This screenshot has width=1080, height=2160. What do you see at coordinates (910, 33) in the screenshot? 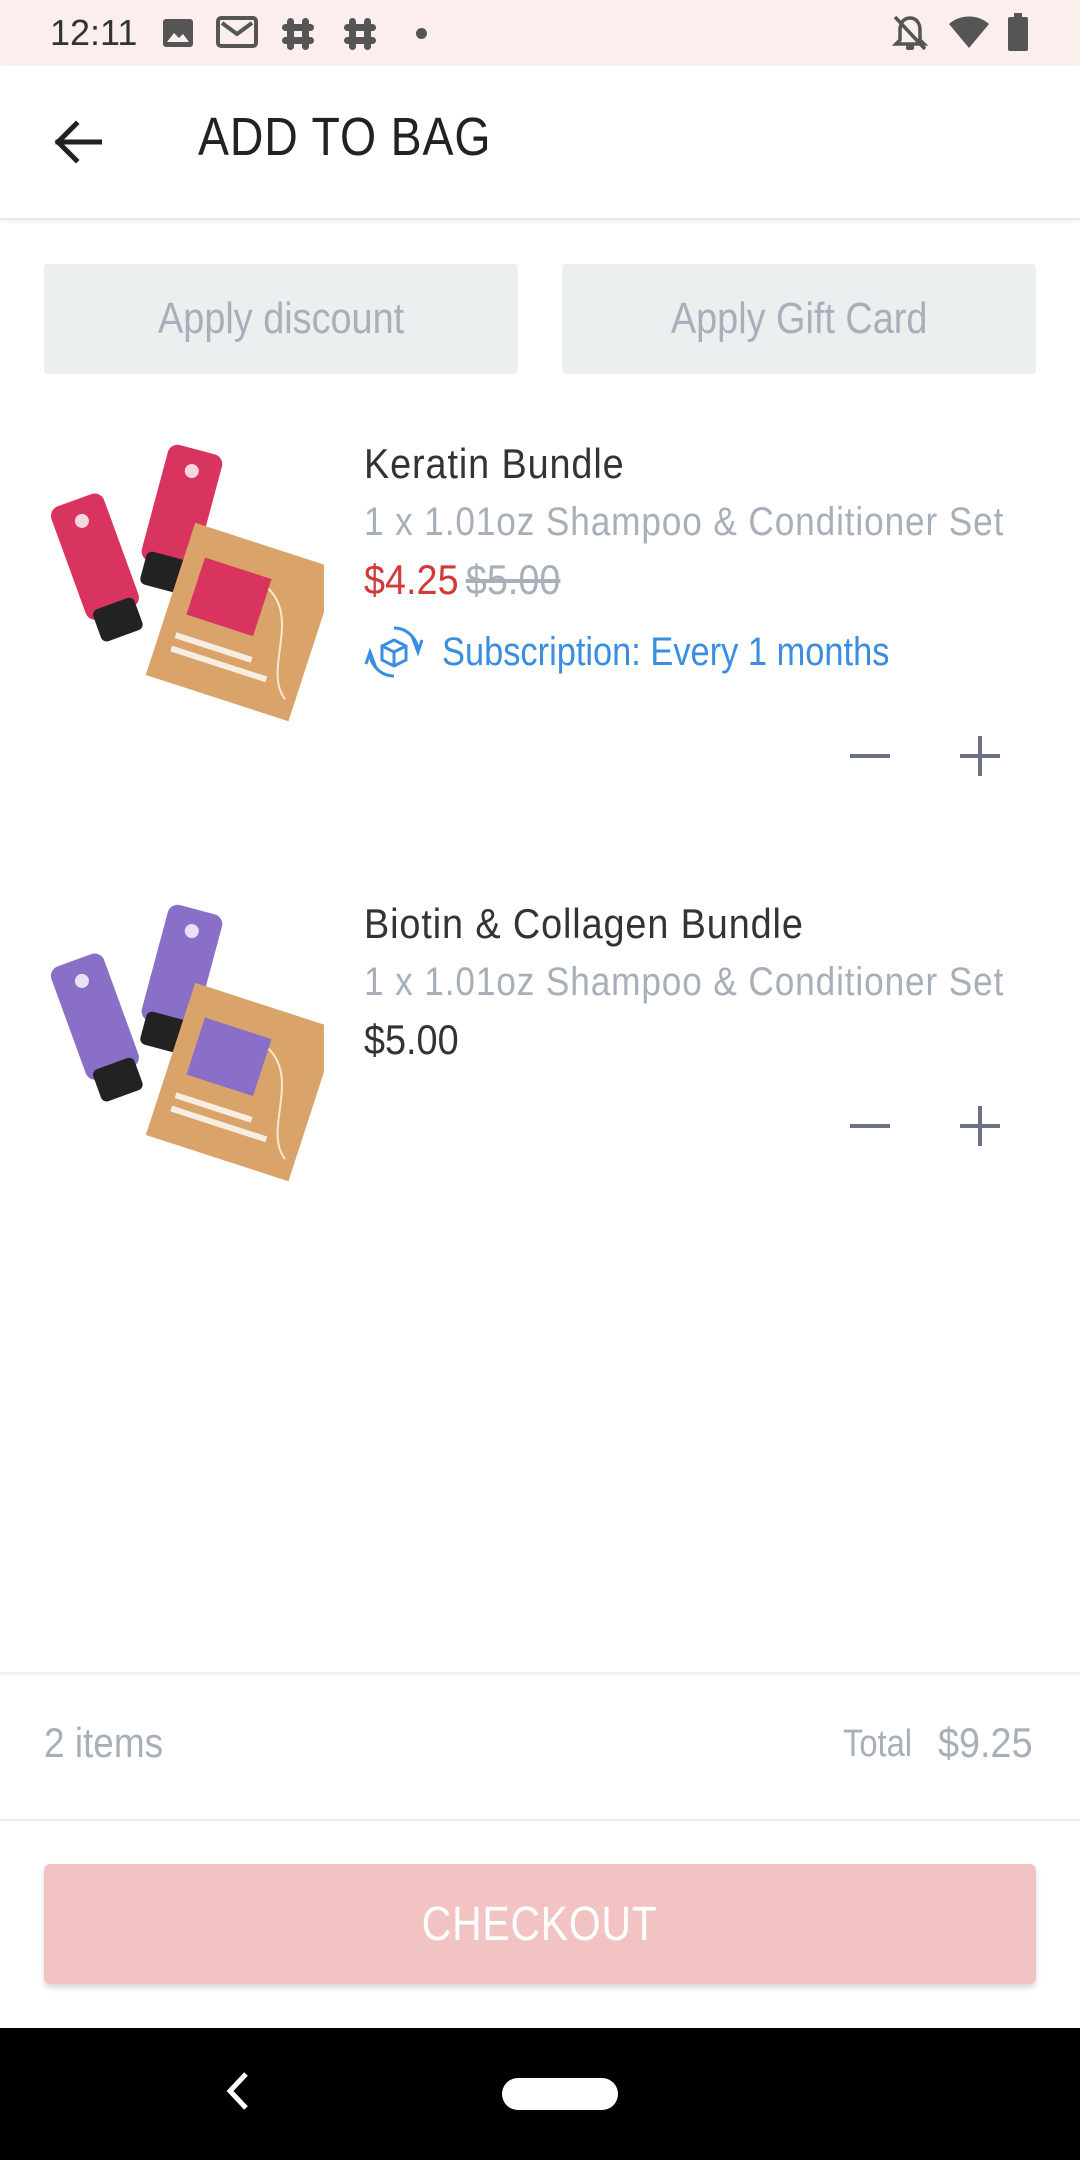
I see `bell-off-icon` at bounding box center [910, 33].